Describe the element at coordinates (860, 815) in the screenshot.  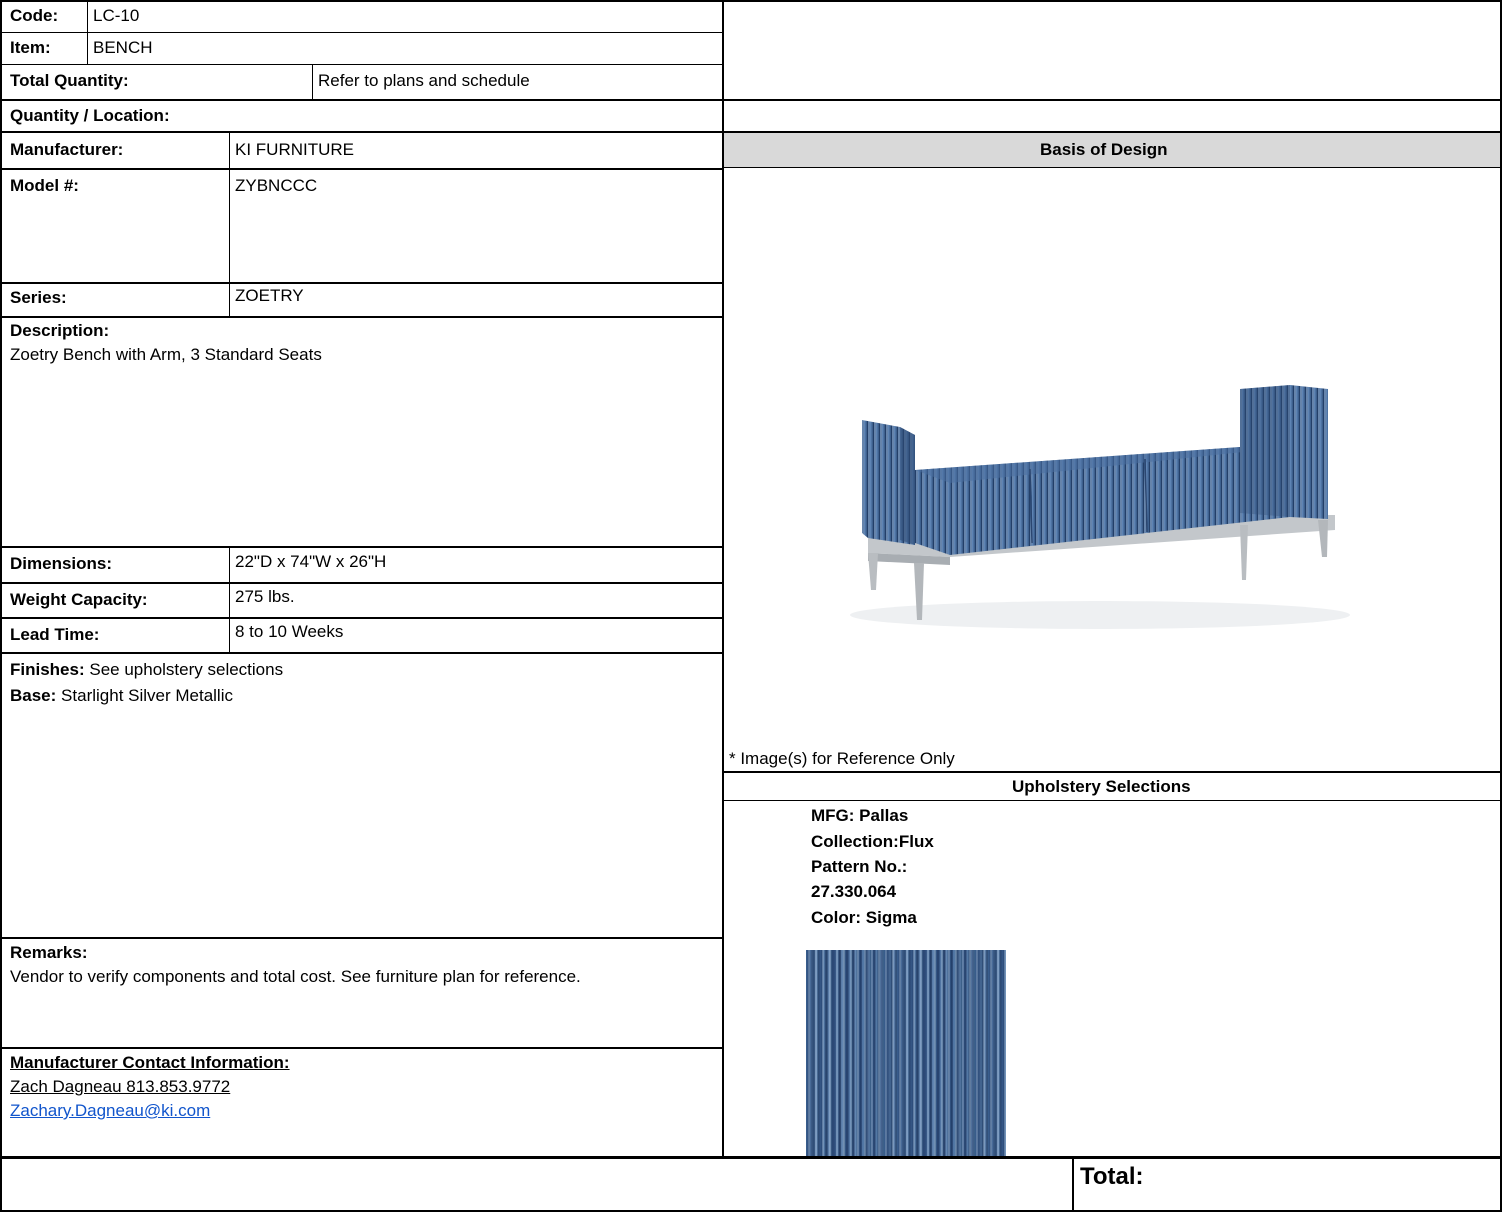
I see `upholstery-mfg: MFG: Pallas` at that location.